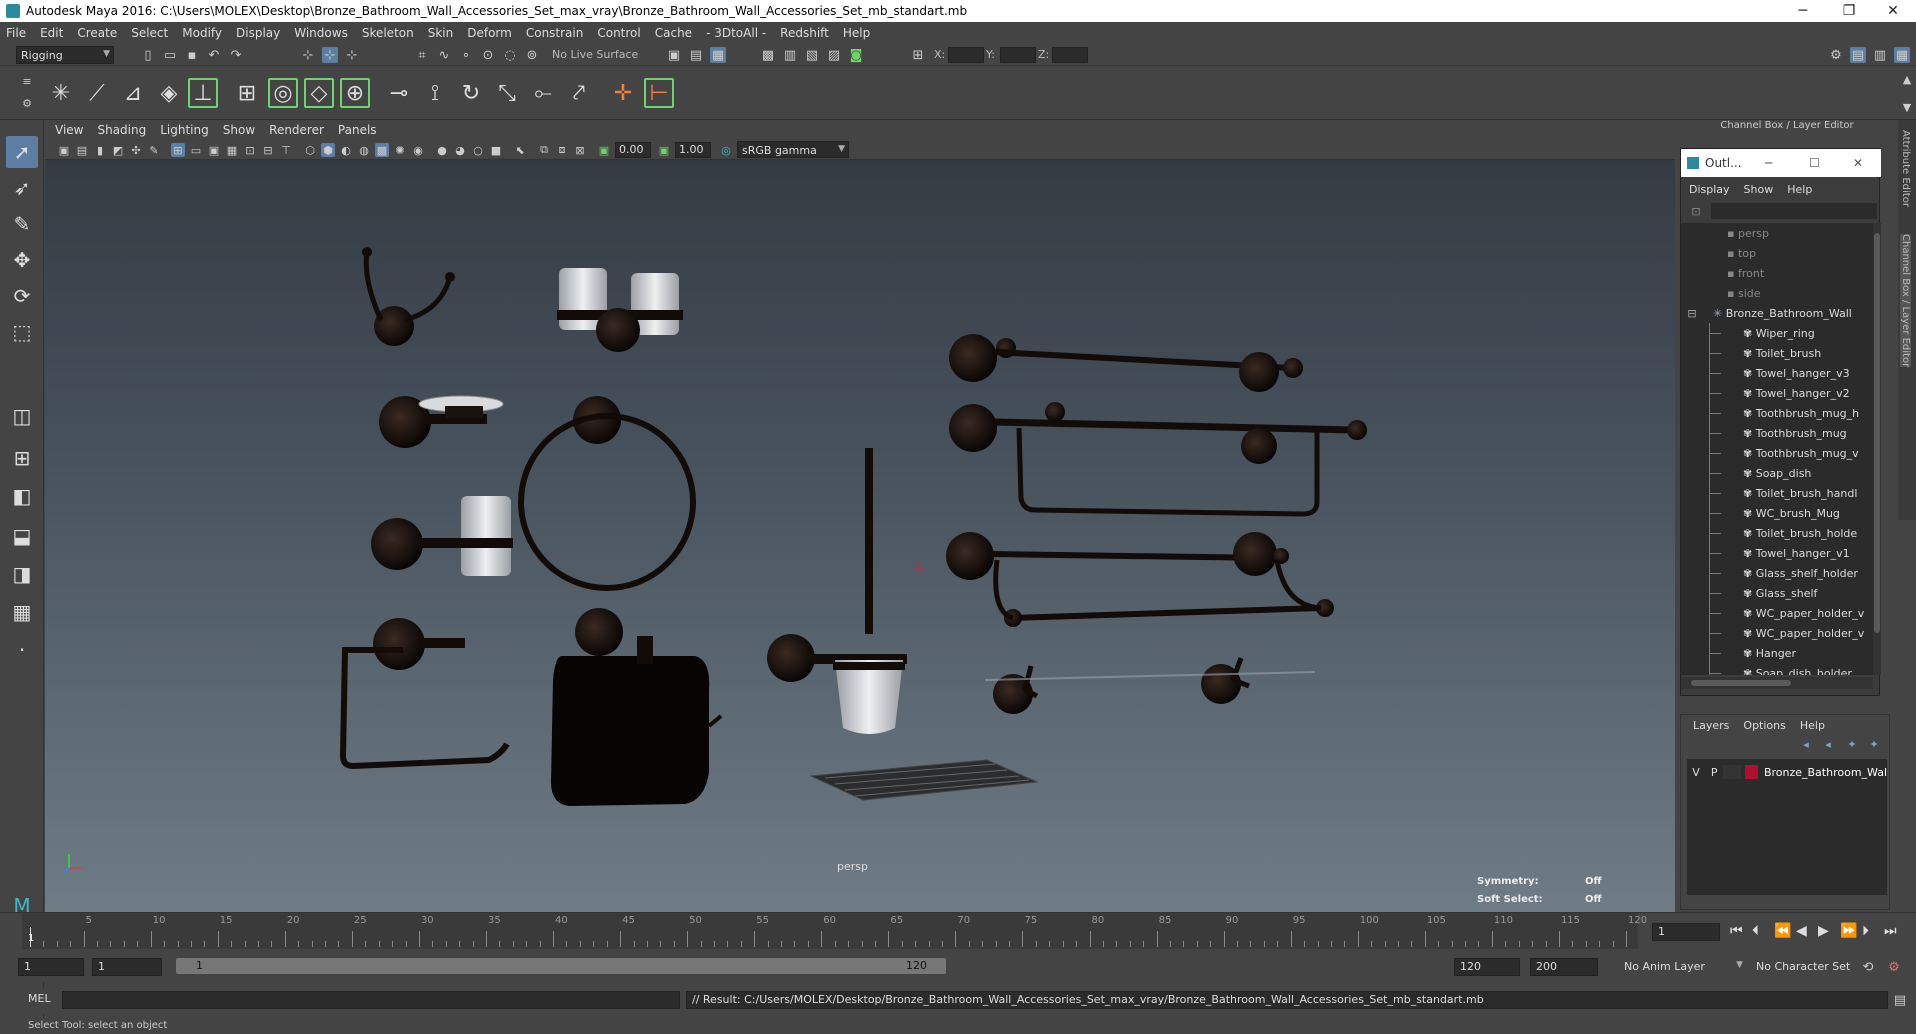  What do you see at coordinates (520, 150) in the screenshot?
I see `isolate-select-icon: ⬉` at bounding box center [520, 150].